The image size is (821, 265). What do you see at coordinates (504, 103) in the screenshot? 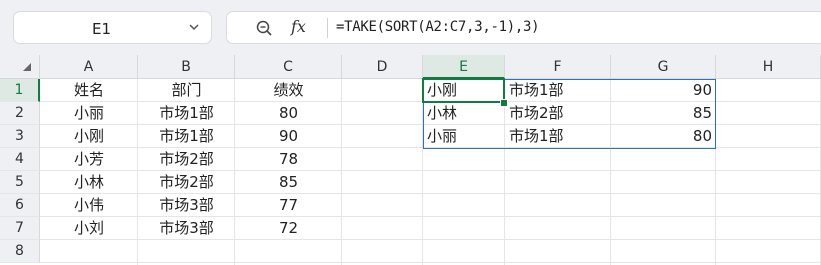
I see `fill-handle` at bounding box center [504, 103].